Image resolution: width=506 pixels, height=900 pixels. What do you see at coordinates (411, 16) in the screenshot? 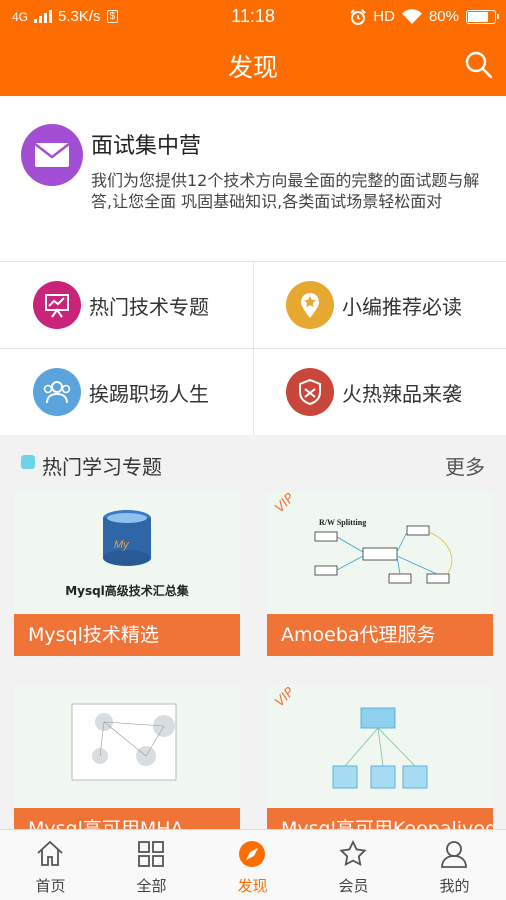
I see `wifi-icon` at bounding box center [411, 16].